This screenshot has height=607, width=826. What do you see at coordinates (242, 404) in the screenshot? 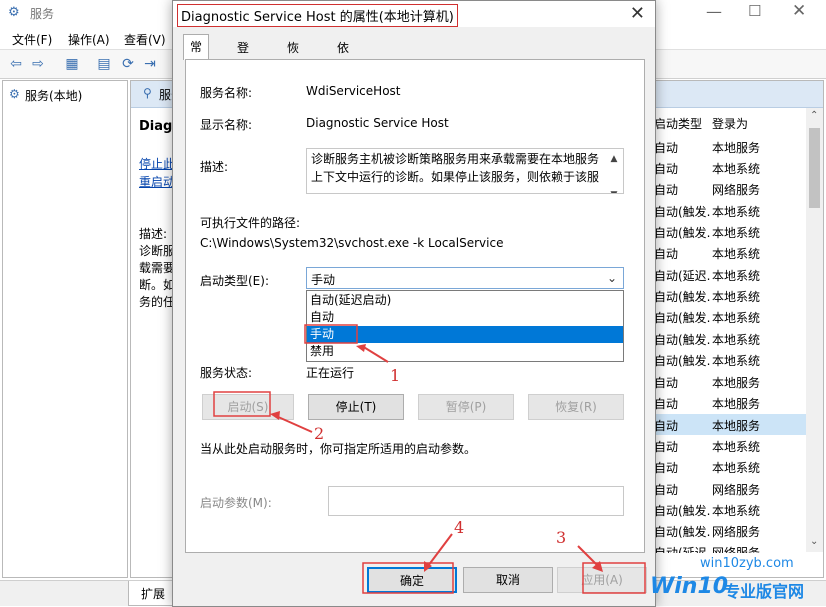
I see `highlight-start-button` at bounding box center [242, 404].